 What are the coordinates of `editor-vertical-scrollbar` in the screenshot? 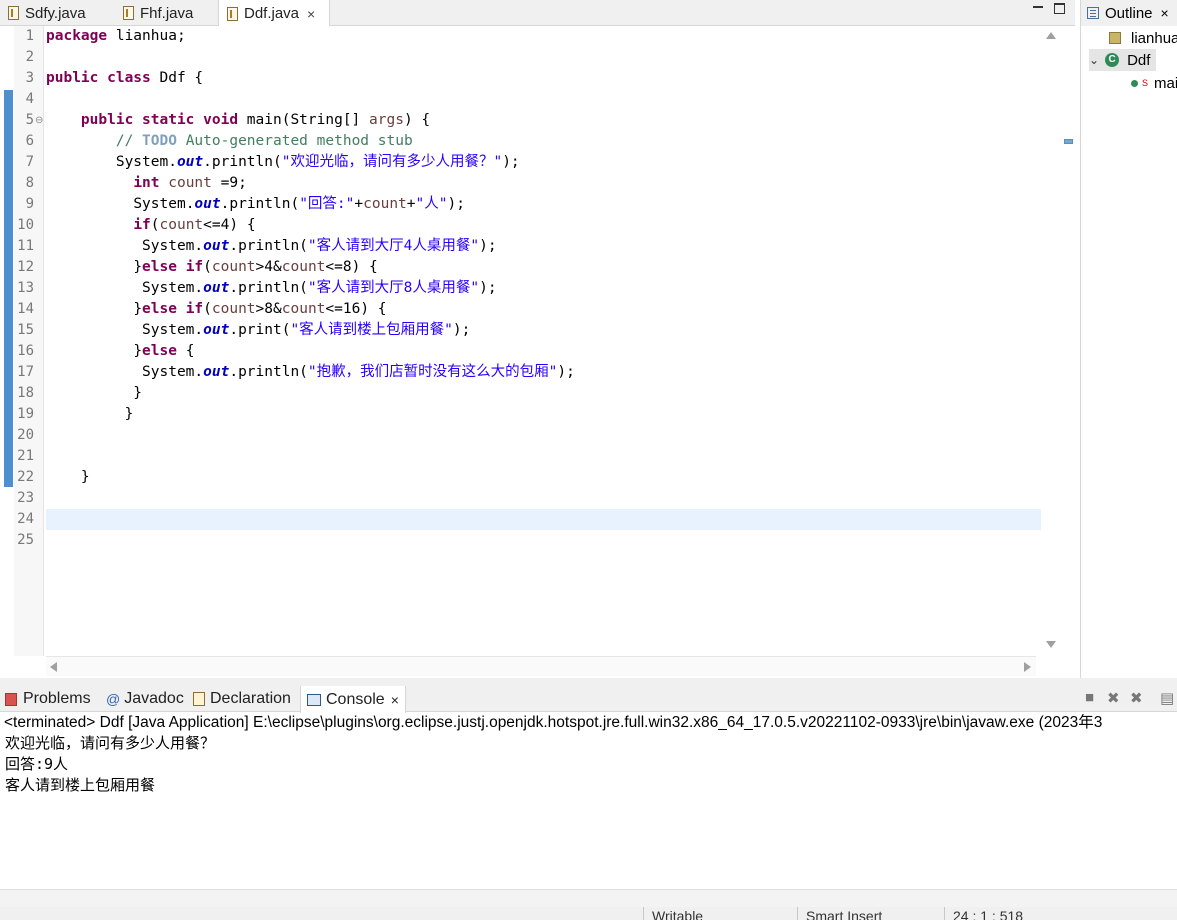 It's located at (1051, 341).